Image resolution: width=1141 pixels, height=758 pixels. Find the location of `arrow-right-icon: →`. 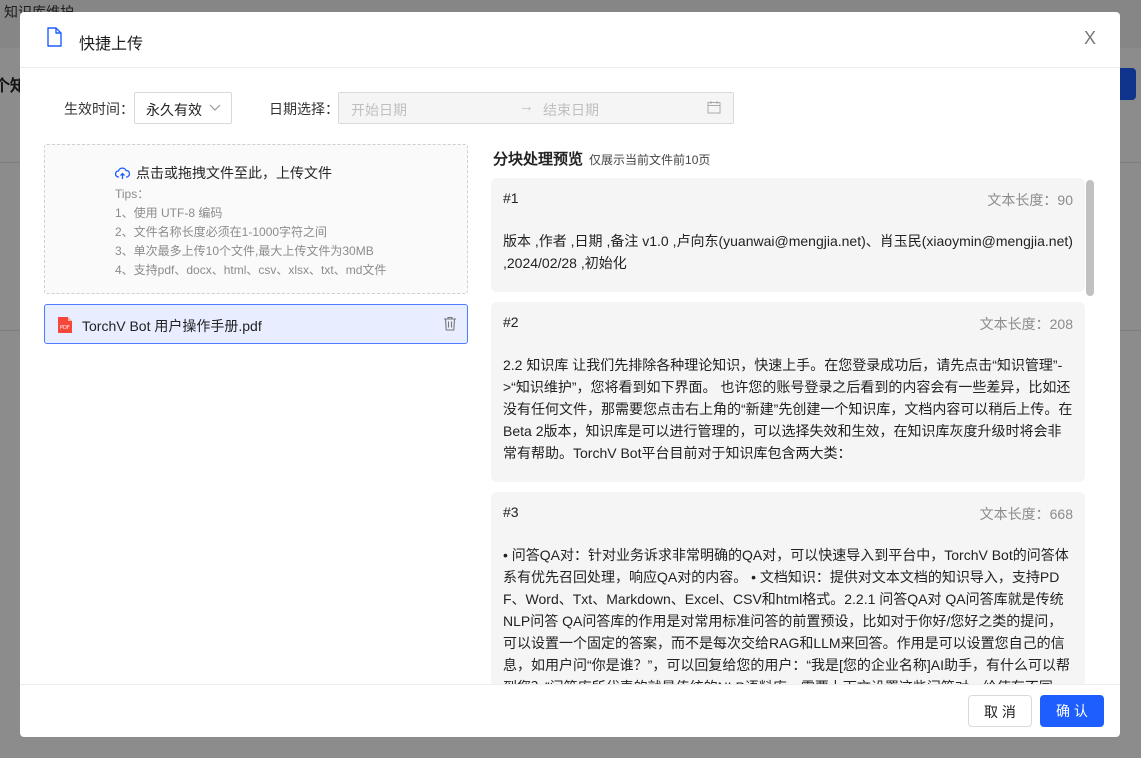

arrow-right-icon: → is located at coordinates (526, 106).